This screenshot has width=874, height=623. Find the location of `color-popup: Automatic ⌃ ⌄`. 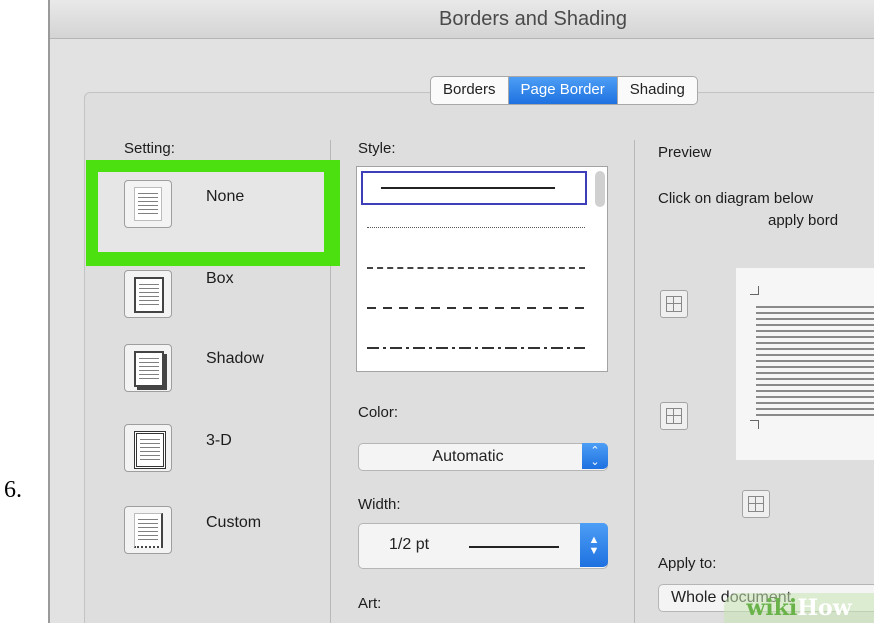

color-popup: Automatic ⌃ ⌄ is located at coordinates (483, 457).